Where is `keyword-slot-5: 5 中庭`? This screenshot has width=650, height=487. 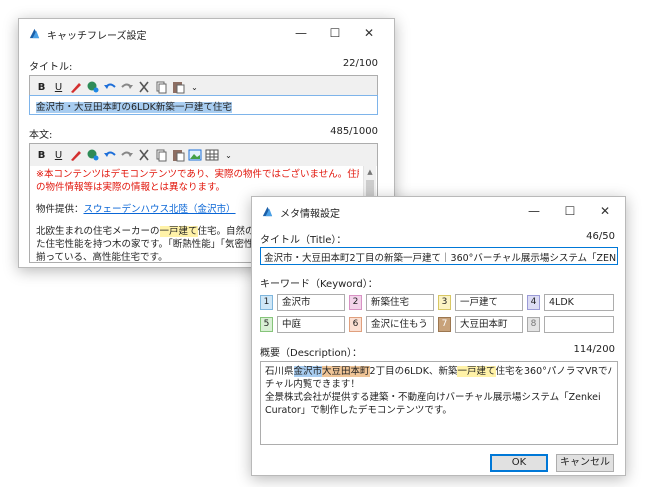 keyword-slot-5: 5 中庭 is located at coordinates (302, 324).